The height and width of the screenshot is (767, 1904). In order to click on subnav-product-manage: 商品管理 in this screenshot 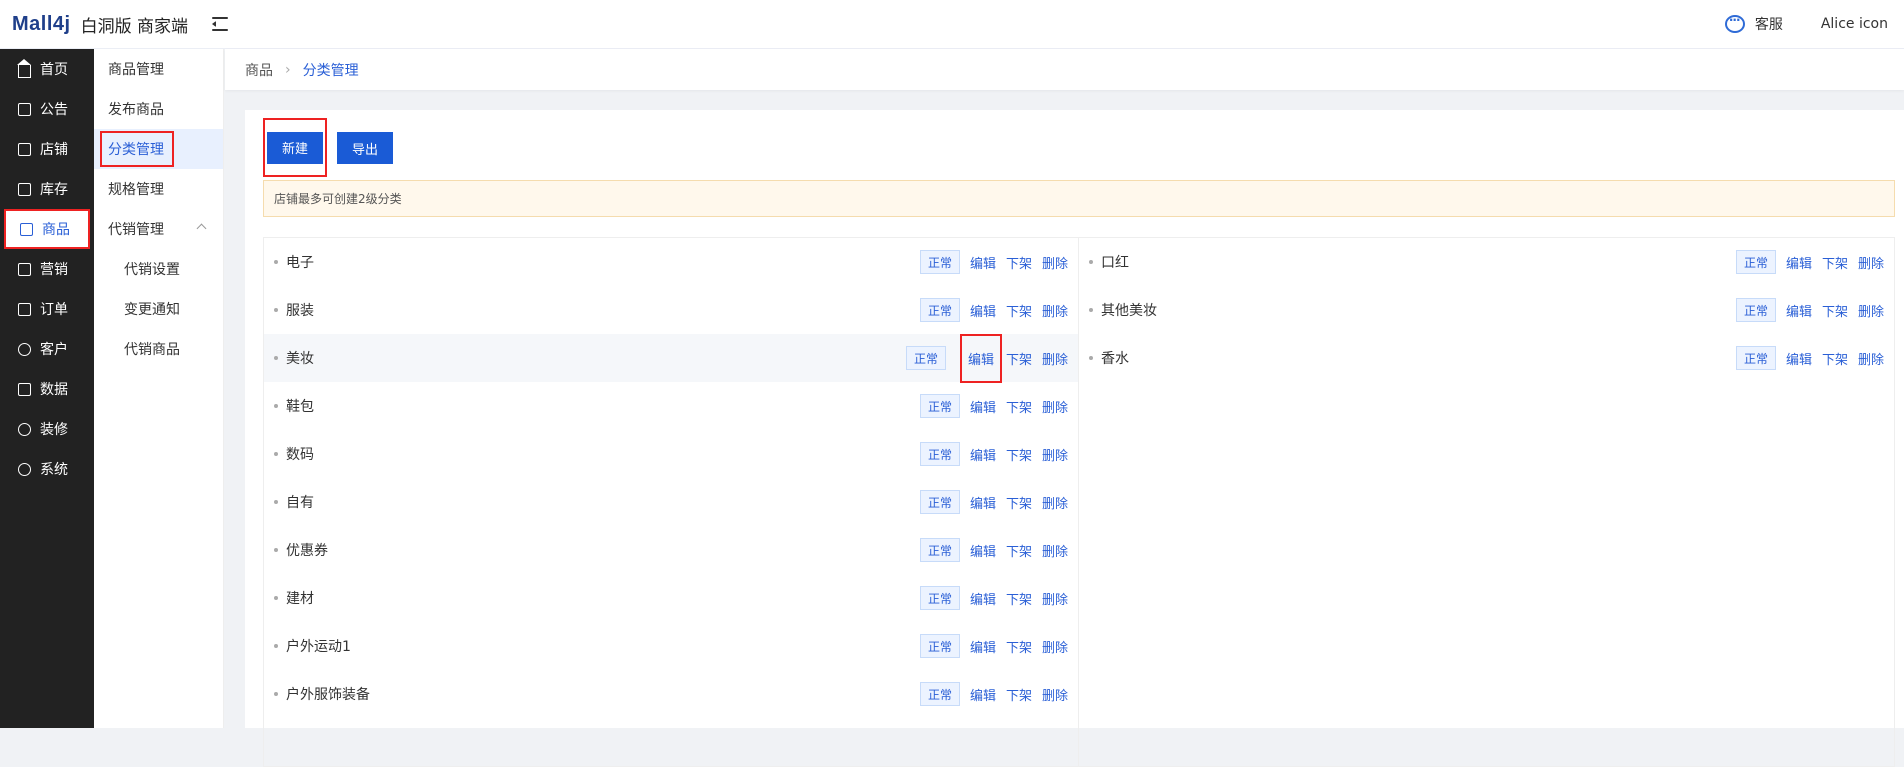, I will do `click(158, 69)`.